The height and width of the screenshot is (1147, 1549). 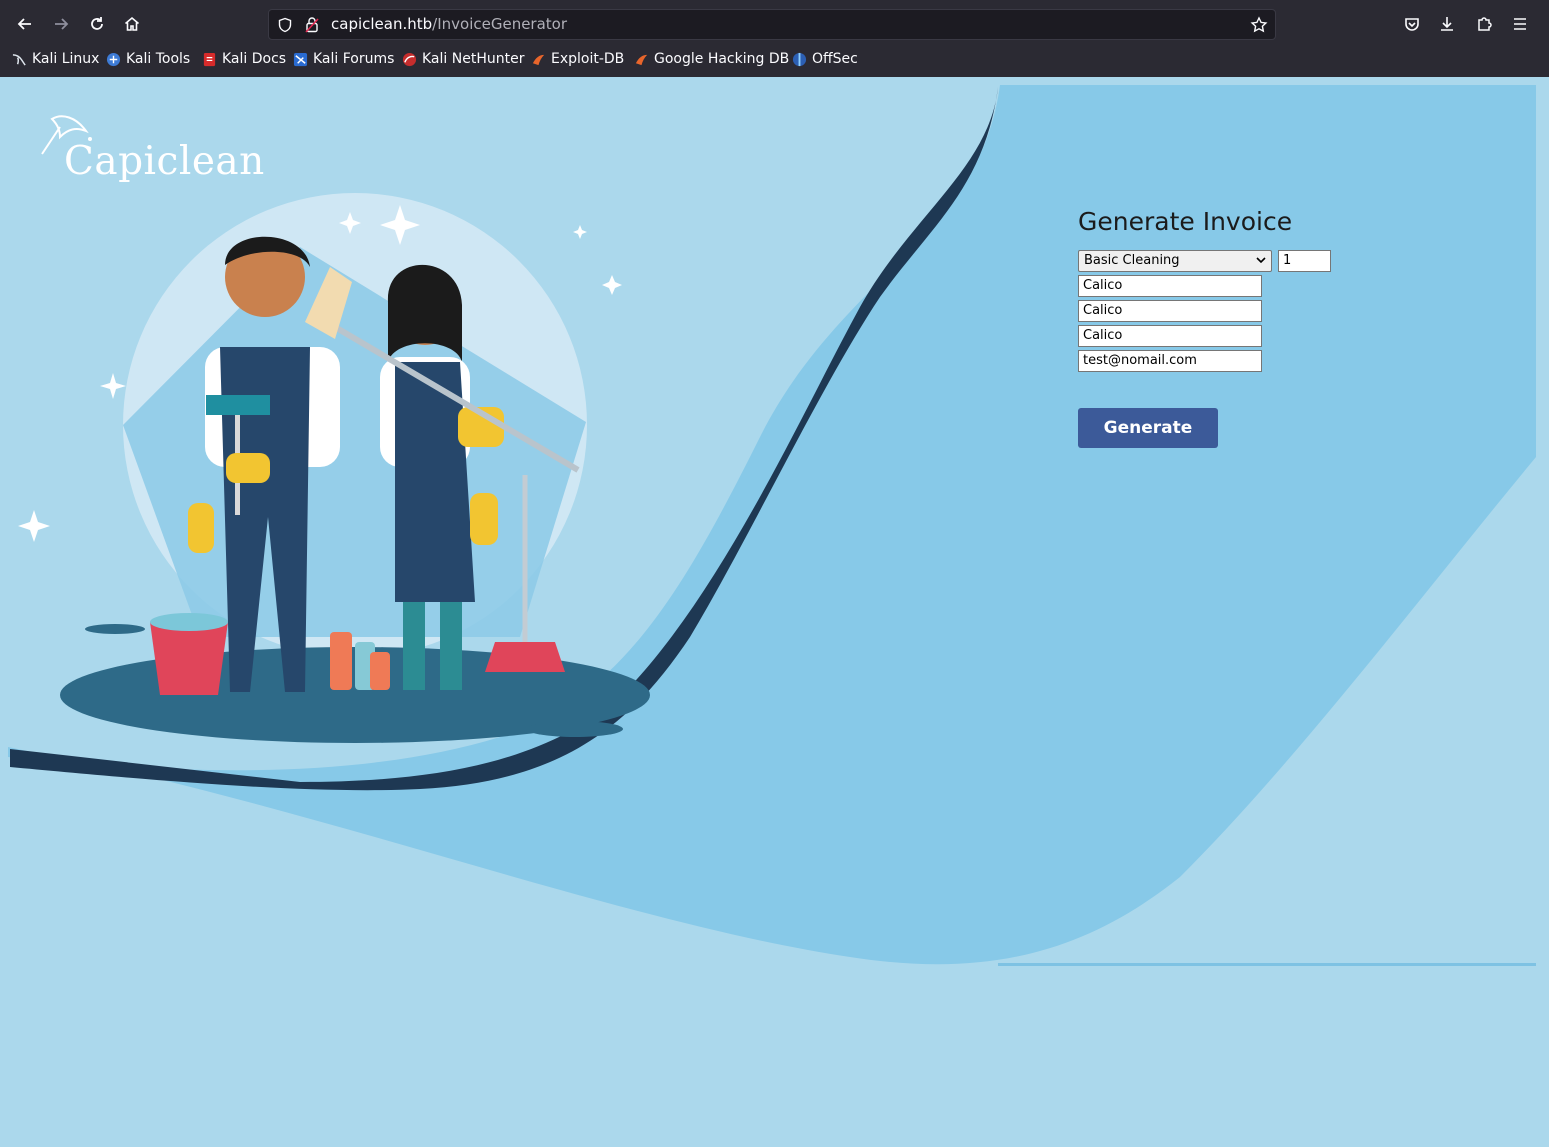 I want to click on divider, so click(x=1267, y=964).